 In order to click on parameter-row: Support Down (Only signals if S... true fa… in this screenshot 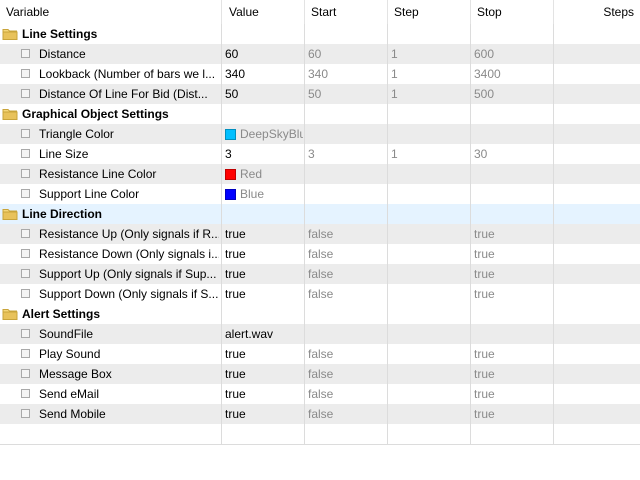, I will do `click(320, 294)`.